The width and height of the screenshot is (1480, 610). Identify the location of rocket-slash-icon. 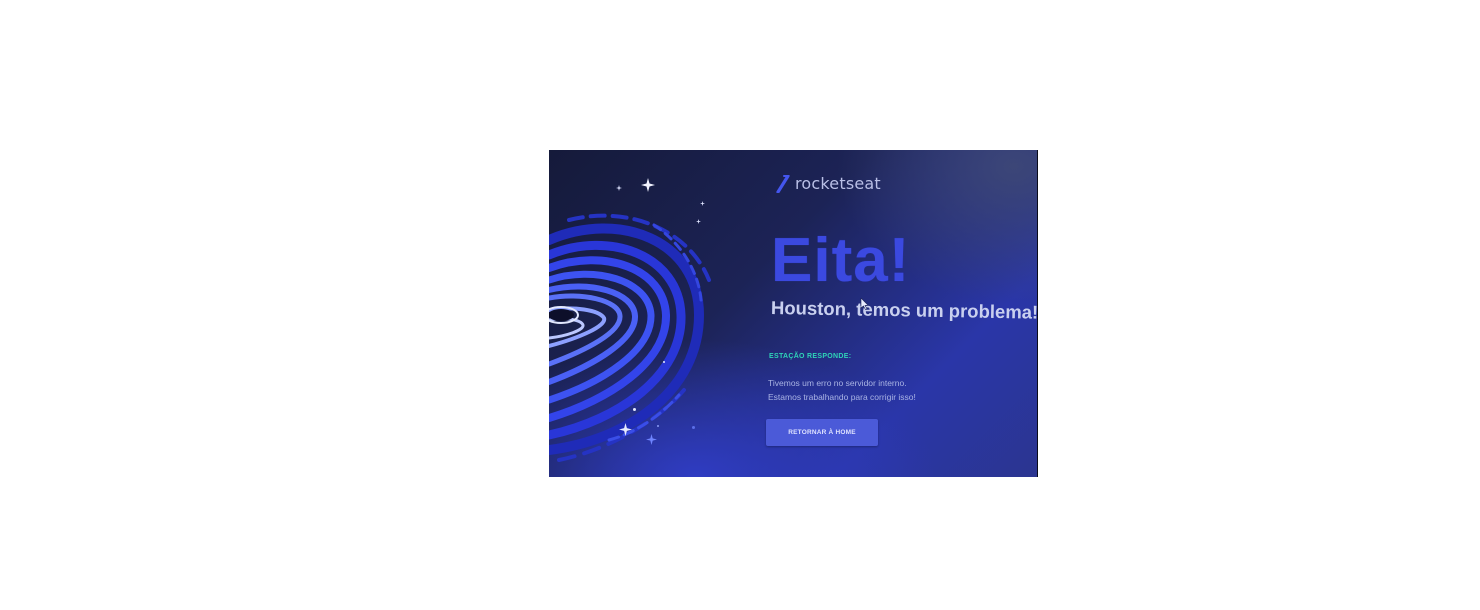
(783, 183).